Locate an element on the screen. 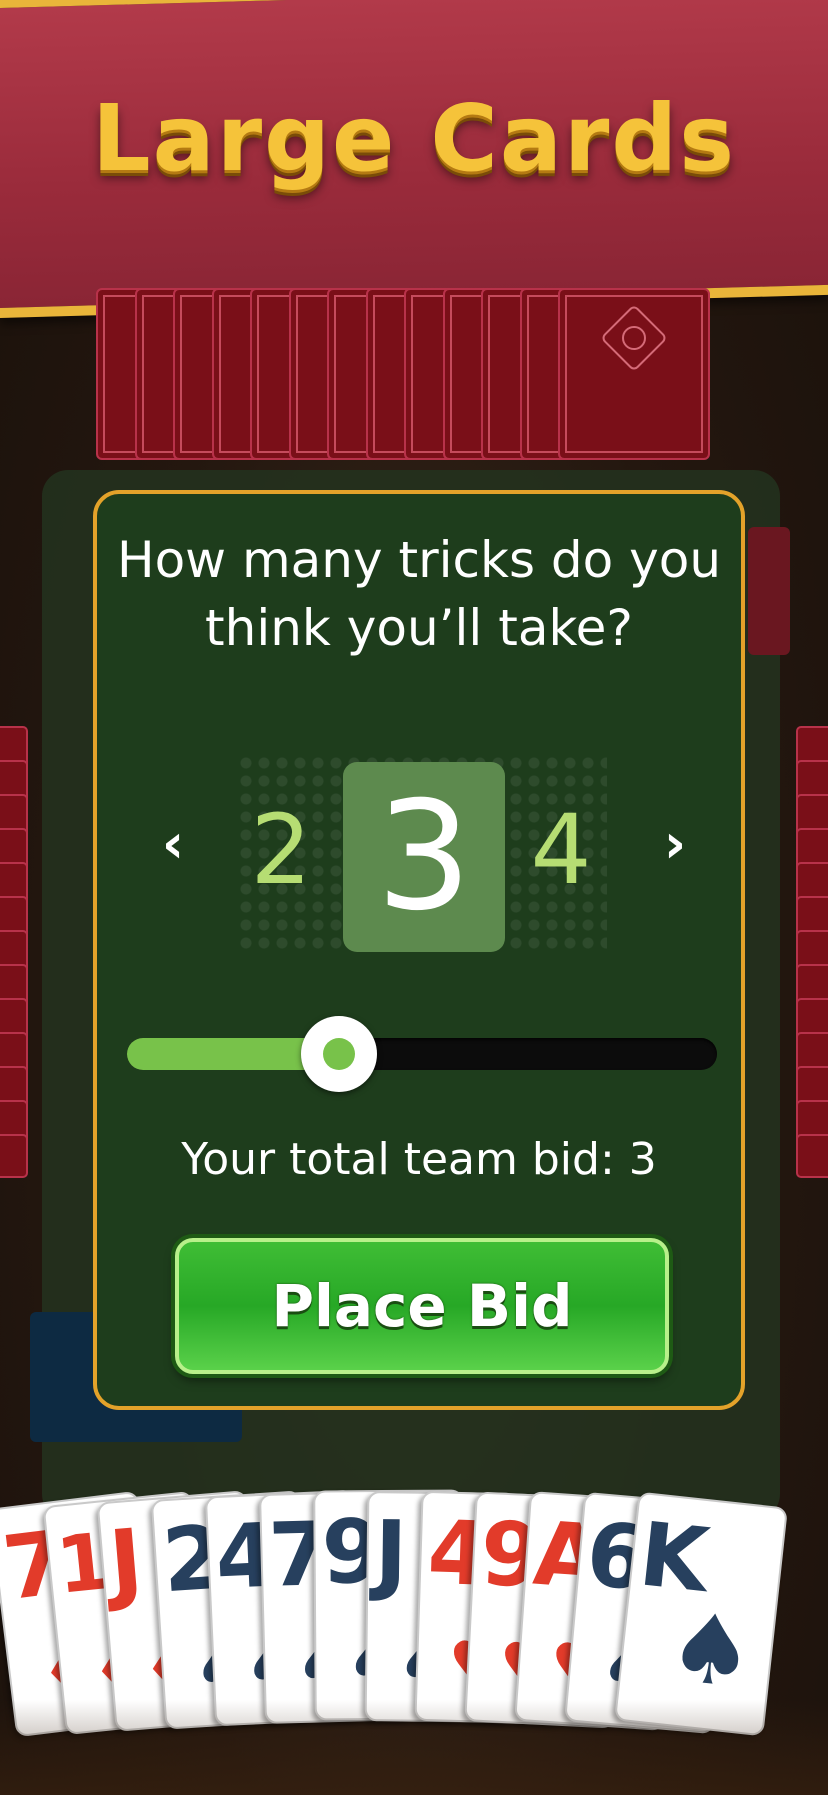 The image size is (828, 1795). bid-previous-value: 2 is located at coordinates (281, 850).